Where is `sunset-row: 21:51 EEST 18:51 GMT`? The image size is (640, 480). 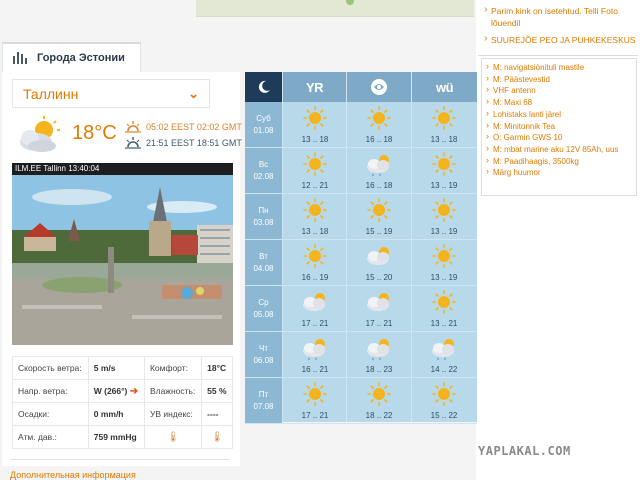
sunset-row: 21:51 EEST 18:51 GMT is located at coordinates (183, 143).